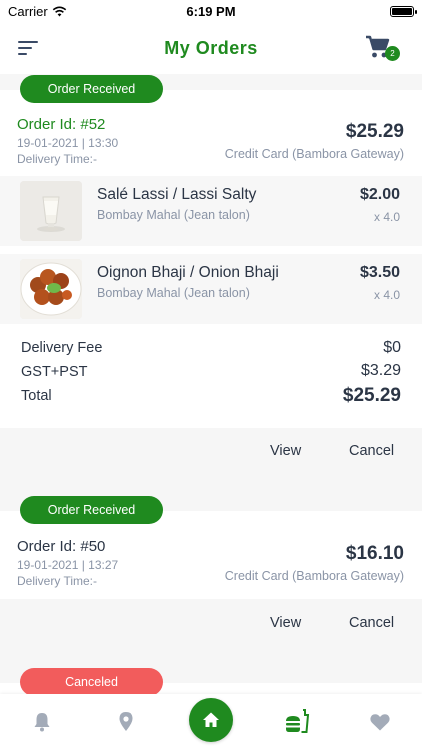 The height and width of the screenshot is (750, 422). I want to click on clock: 6:19 PM, so click(211, 11).